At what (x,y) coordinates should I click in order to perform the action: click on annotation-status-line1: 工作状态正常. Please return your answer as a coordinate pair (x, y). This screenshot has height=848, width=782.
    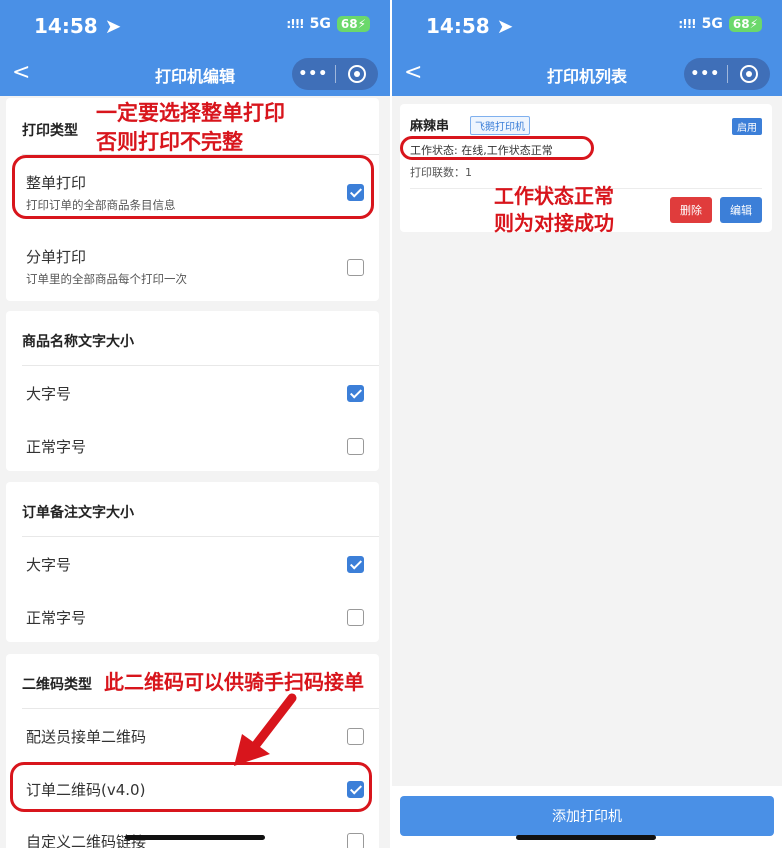
    Looking at the image, I should click on (554, 196).